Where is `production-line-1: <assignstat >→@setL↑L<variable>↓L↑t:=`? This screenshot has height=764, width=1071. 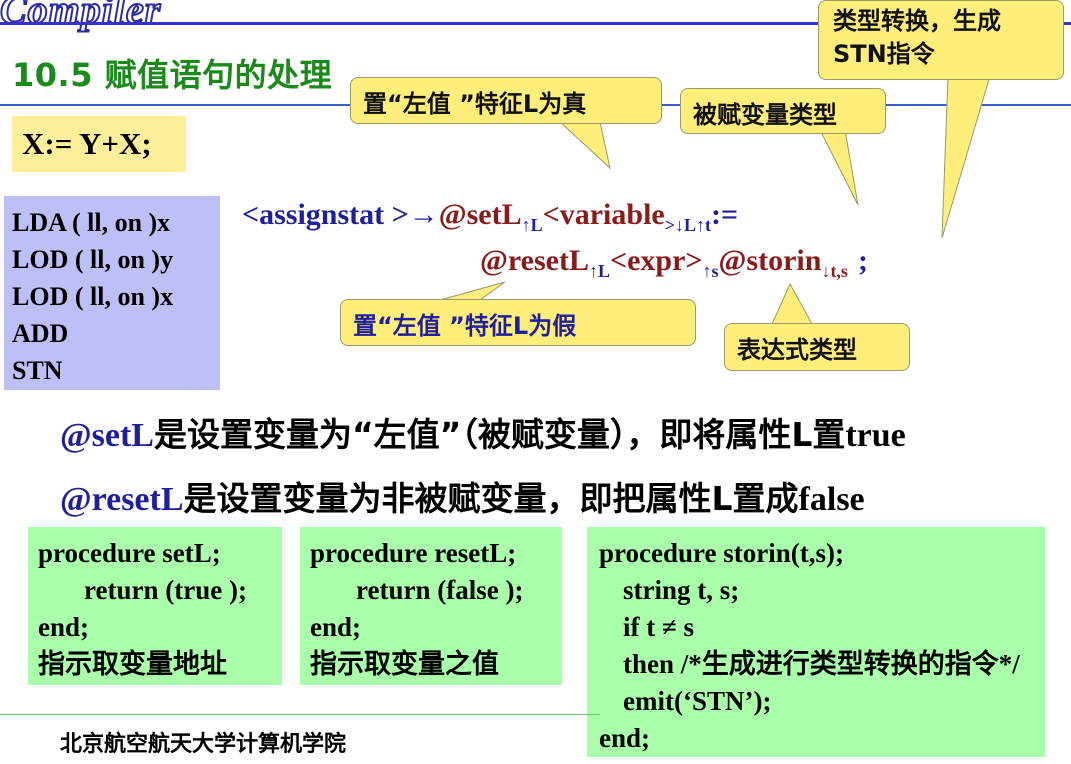 production-line-1: <assignstat >→@setL↑L<variable>↓L↑t:= is located at coordinates (490, 217).